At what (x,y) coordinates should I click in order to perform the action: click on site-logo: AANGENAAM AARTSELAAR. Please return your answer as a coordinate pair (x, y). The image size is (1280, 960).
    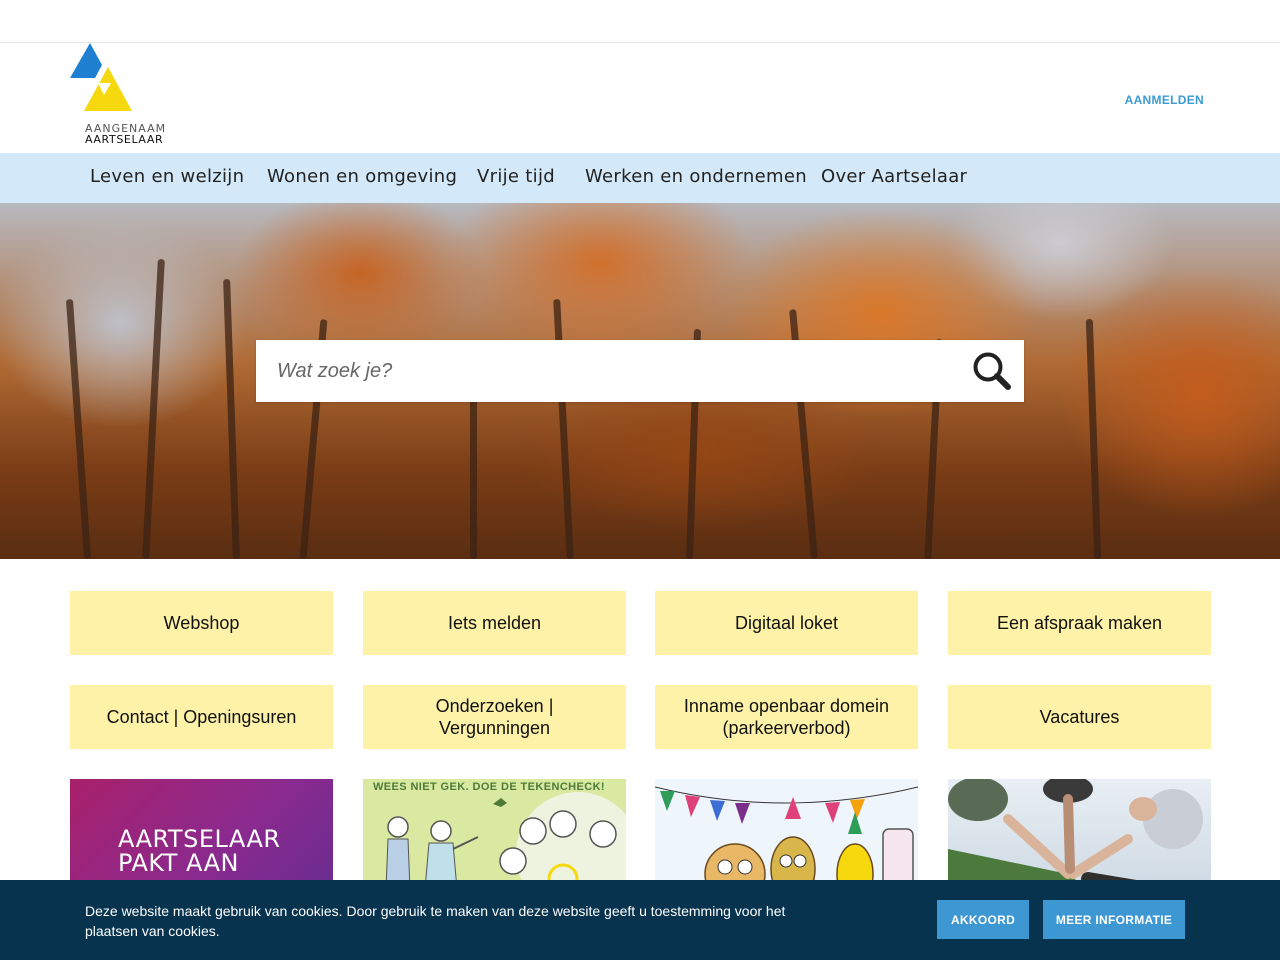
    Looking at the image, I should click on (123, 95).